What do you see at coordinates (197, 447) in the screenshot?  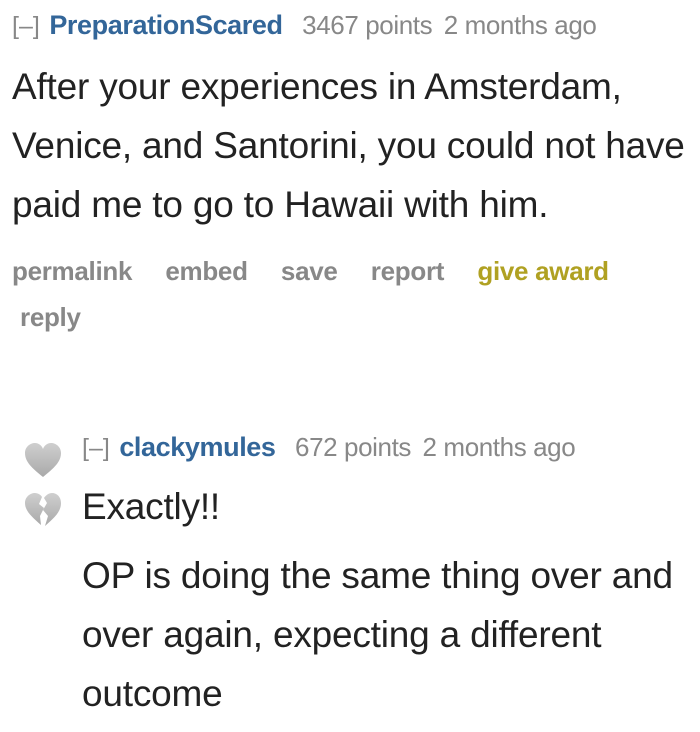 I see `author-link: clackymules` at bounding box center [197, 447].